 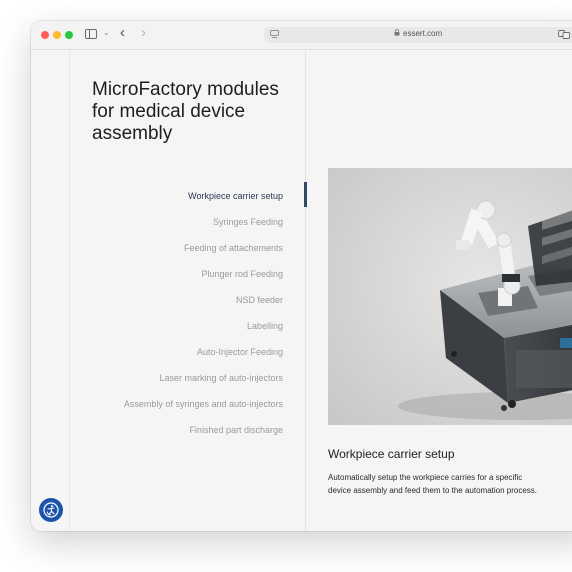 What do you see at coordinates (177, 384) in the screenshot?
I see `module-item: Laser marking of auto-injectors` at bounding box center [177, 384].